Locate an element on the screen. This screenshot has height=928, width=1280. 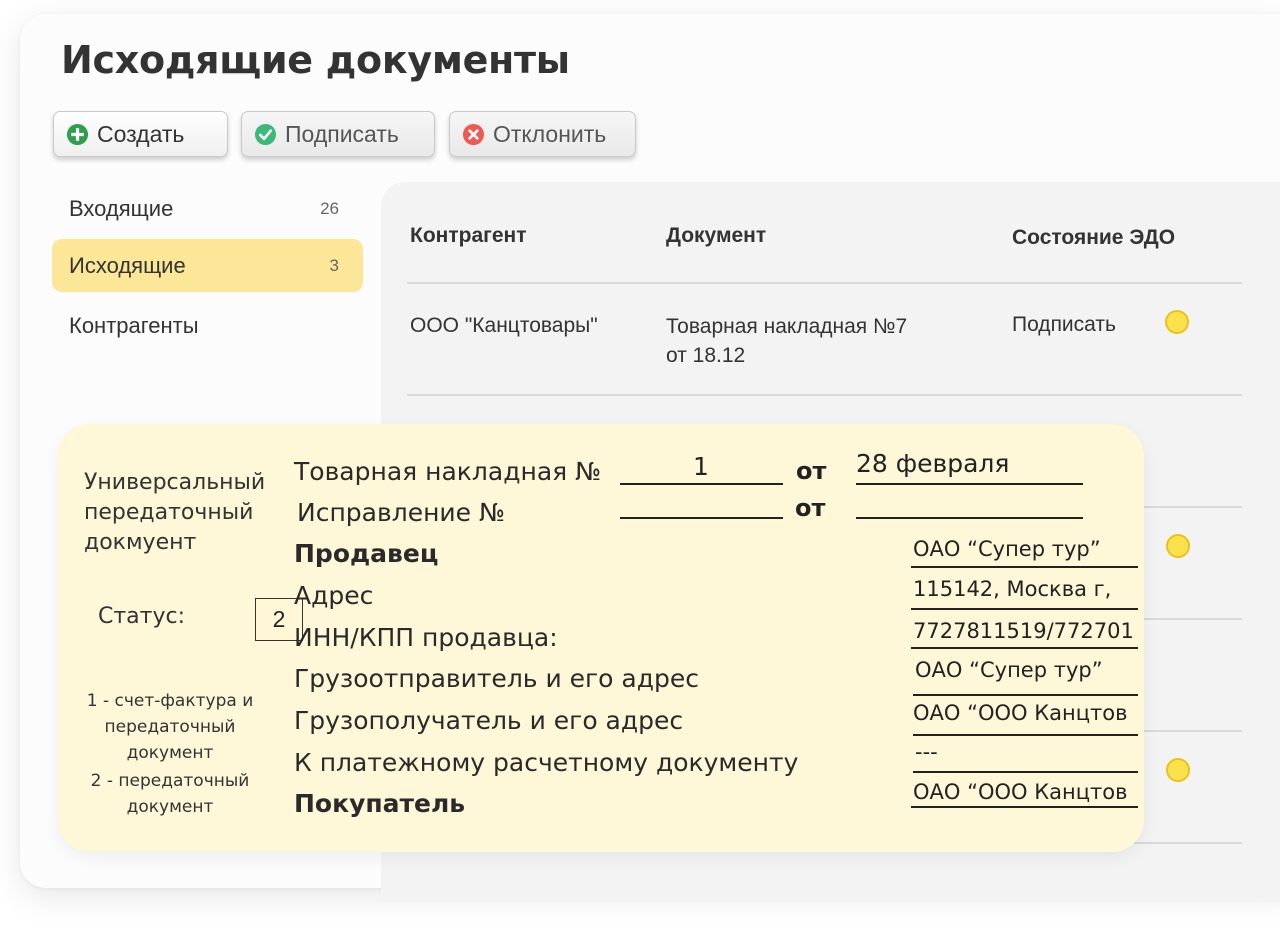
seller-field: ОАО “Супер тур” is located at coordinates (1026, 549).